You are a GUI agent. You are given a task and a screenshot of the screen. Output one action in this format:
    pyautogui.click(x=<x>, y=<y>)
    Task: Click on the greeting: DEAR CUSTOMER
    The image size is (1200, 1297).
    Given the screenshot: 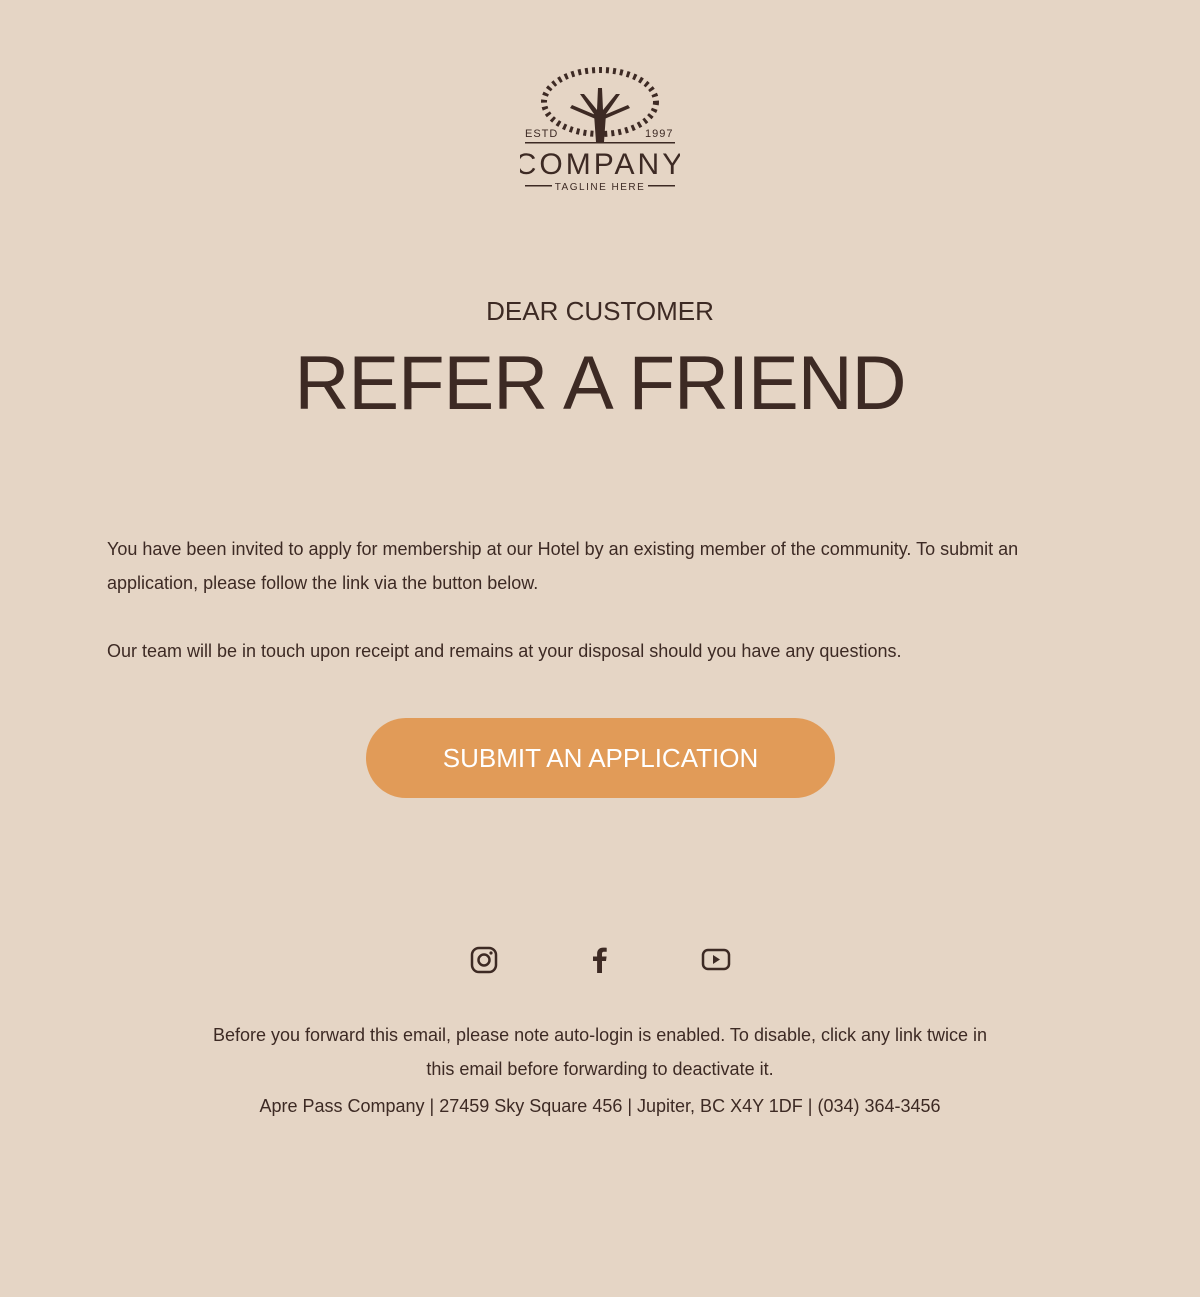 What is the action you would take?
    pyautogui.click(x=600, y=311)
    